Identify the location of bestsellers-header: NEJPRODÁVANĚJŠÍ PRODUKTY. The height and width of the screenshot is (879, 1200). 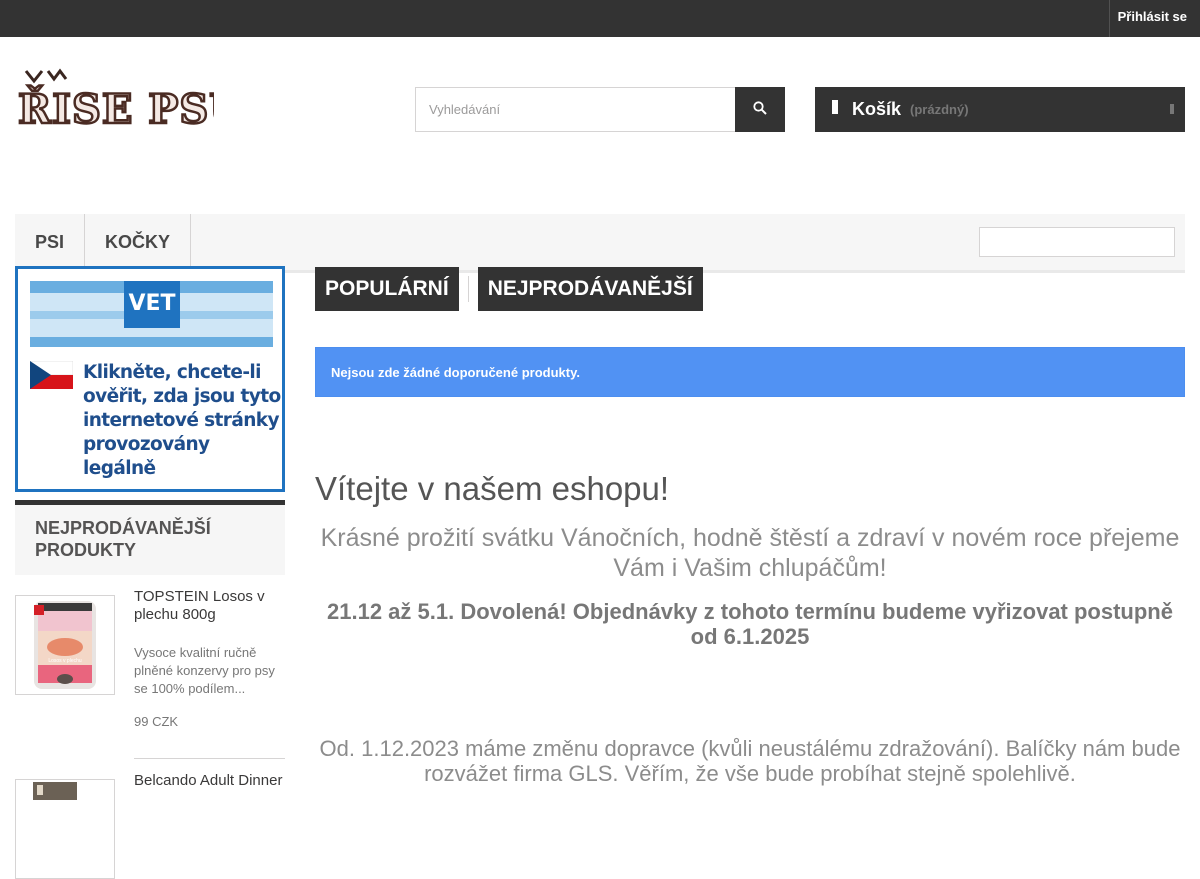
(150, 537).